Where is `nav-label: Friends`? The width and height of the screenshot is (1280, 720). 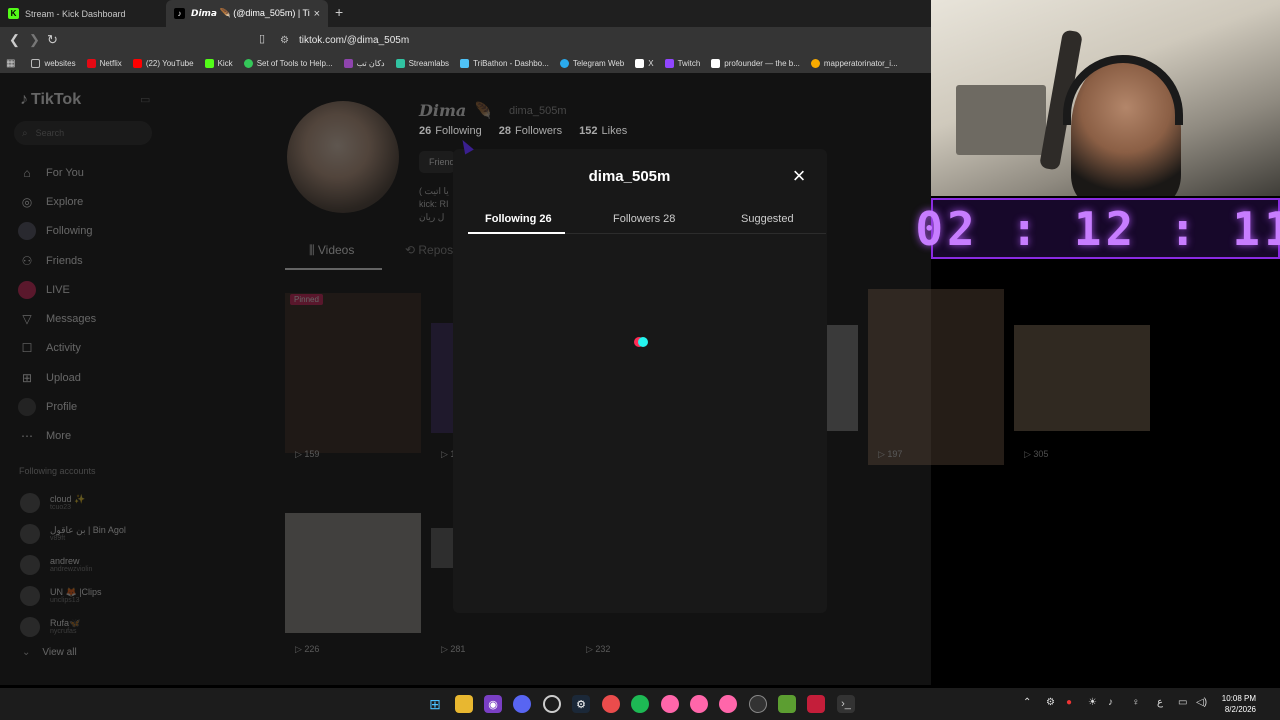
nav-label: Friends is located at coordinates (64, 260).